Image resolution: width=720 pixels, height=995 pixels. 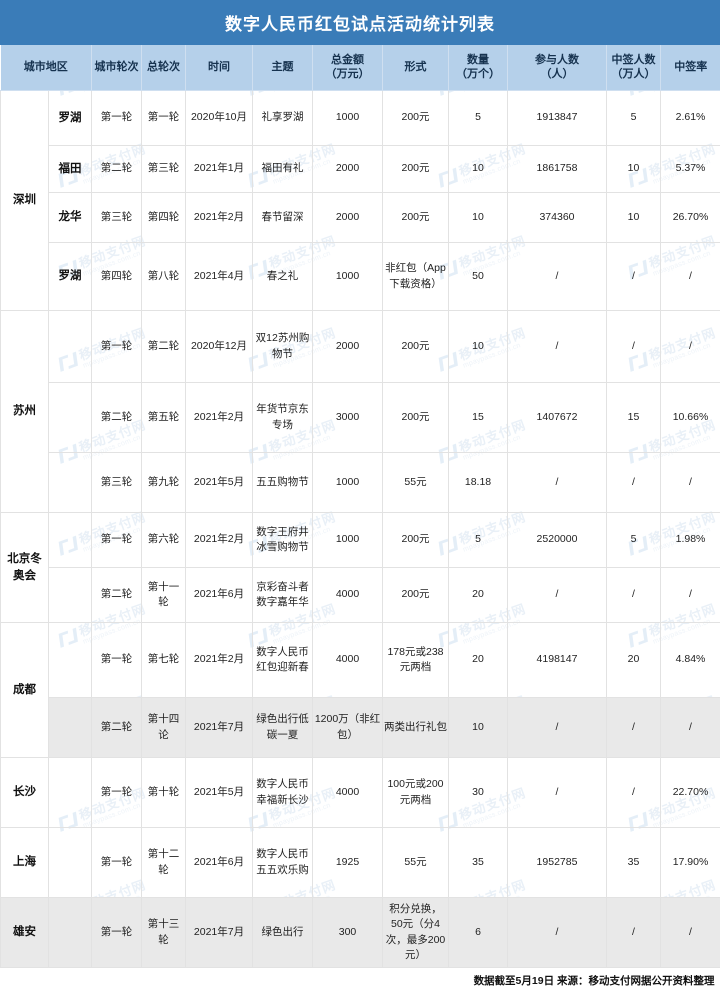 What do you see at coordinates (219, 118) in the screenshot?
I see `cell-time: 2020年10月` at bounding box center [219, 118].